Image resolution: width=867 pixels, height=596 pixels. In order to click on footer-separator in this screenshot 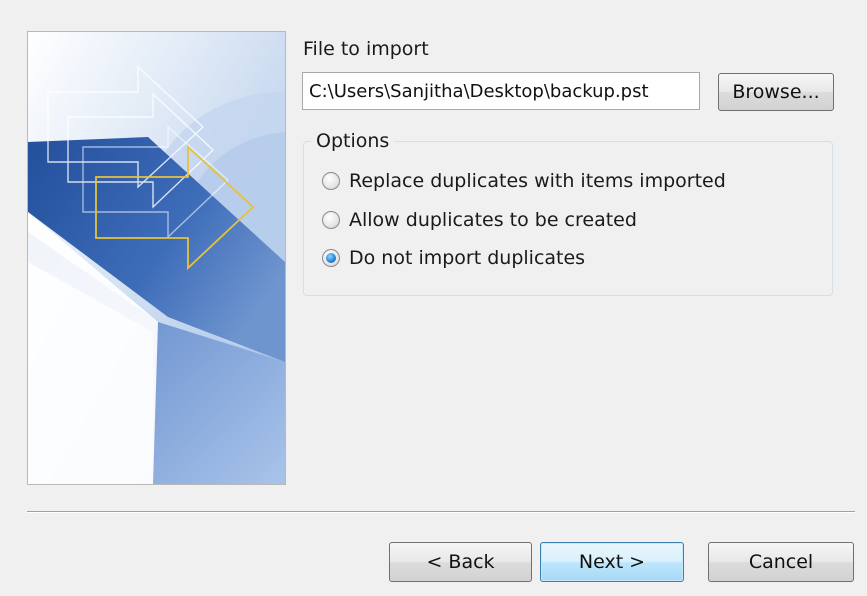, I will do `click(441, 512)`.